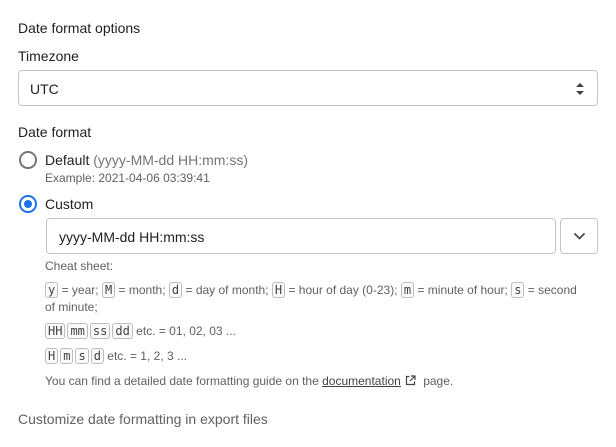 The width and height of the screenshot is (616, 447). What do you see at coordinates (82, 356) in the screenshot?
I see `code-s-single: s` at bounding box center [82, 356].